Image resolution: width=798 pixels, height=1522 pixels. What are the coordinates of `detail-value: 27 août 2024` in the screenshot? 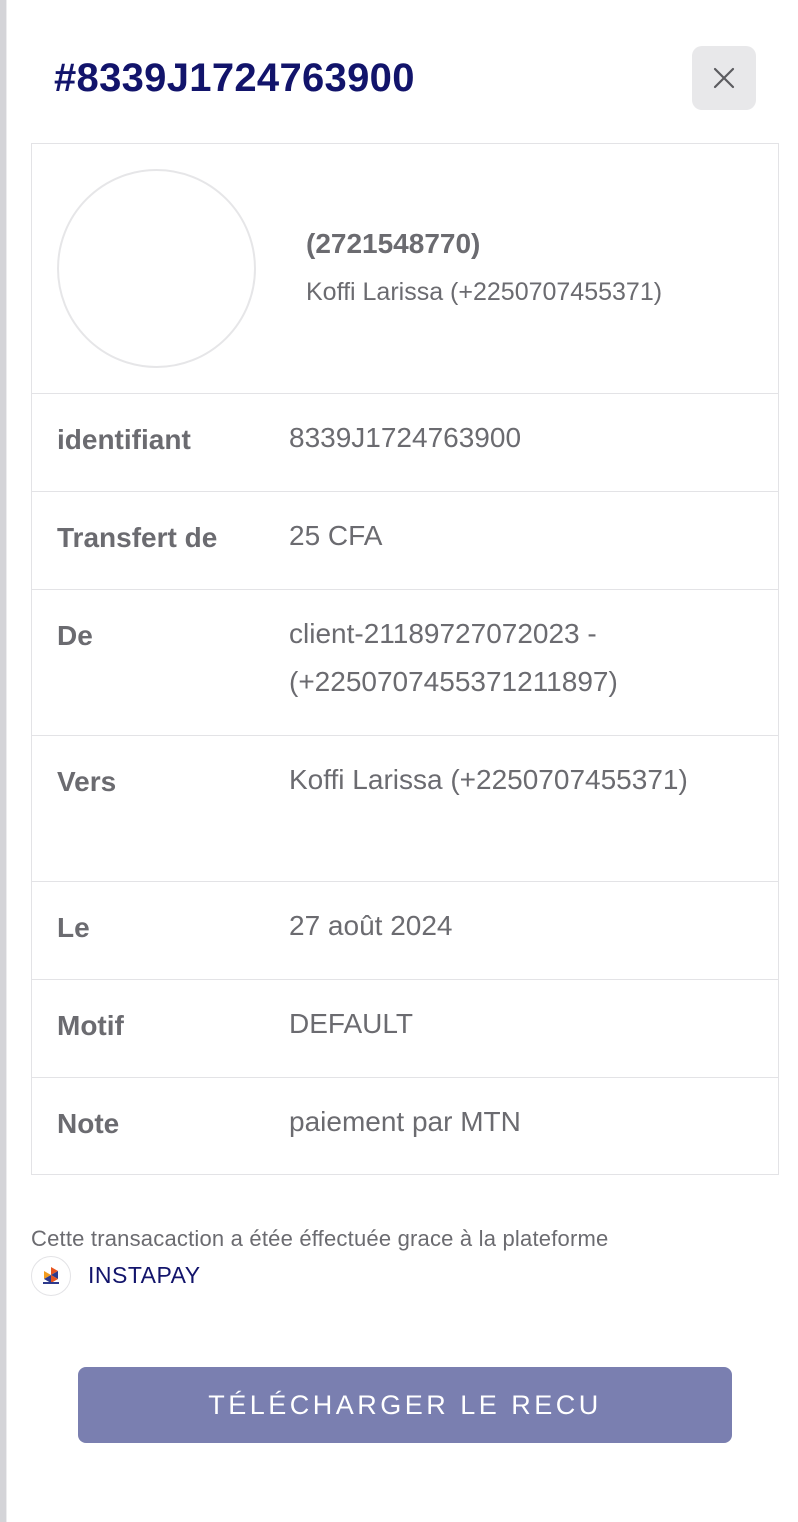 It's located at (371, 925).